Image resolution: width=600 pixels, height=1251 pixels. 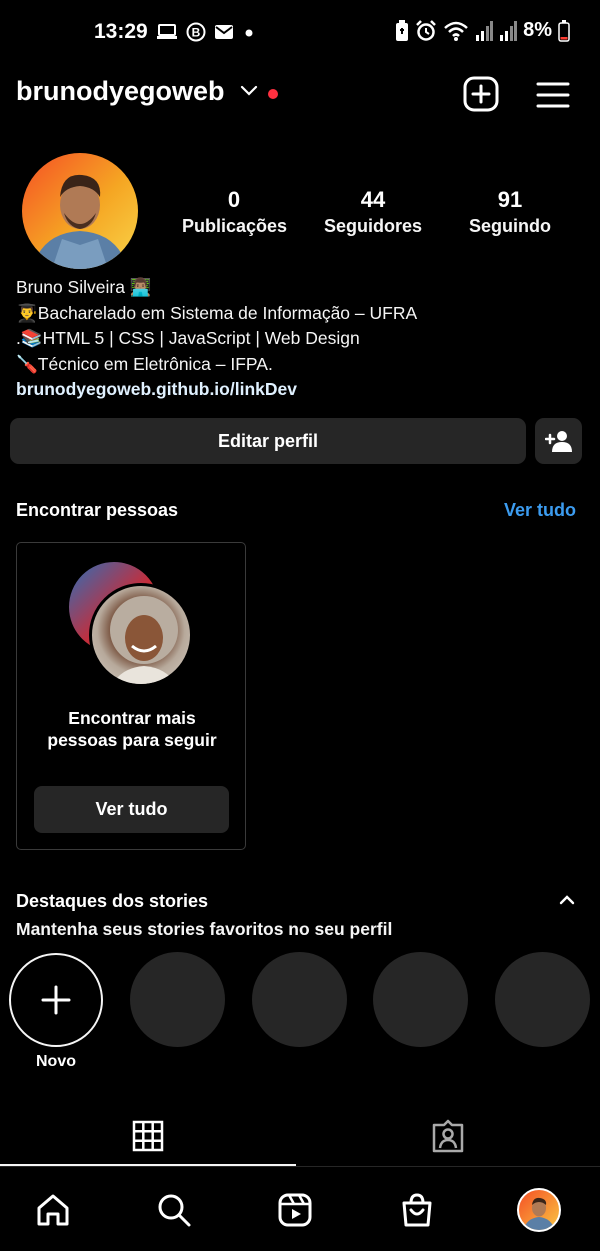 What do you see at coordinates (144, 363) in the screenshot?
I see `bio-line-technician: 🪛Técnico em Eletrônica – IFPA.` at bounding box center [144, 363].